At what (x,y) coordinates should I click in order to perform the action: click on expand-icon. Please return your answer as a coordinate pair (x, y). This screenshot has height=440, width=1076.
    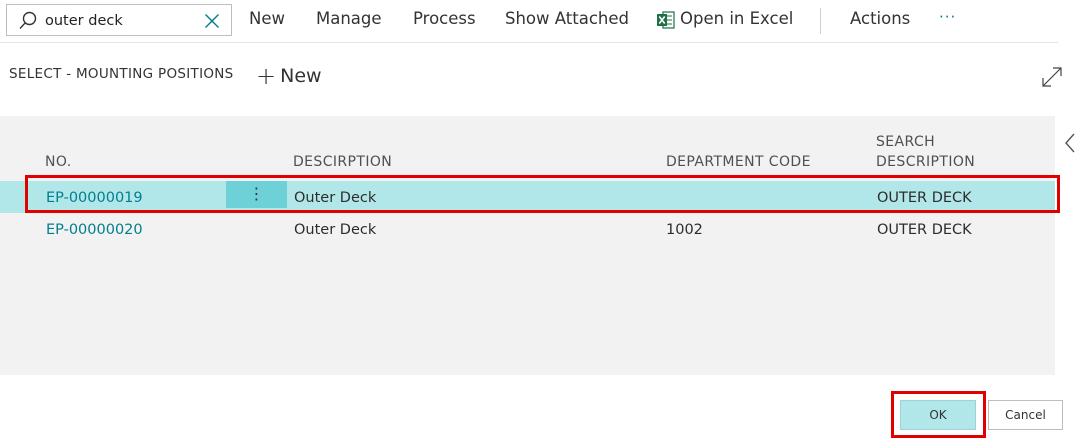
    Looking at the image, I should click on (1052, 79).